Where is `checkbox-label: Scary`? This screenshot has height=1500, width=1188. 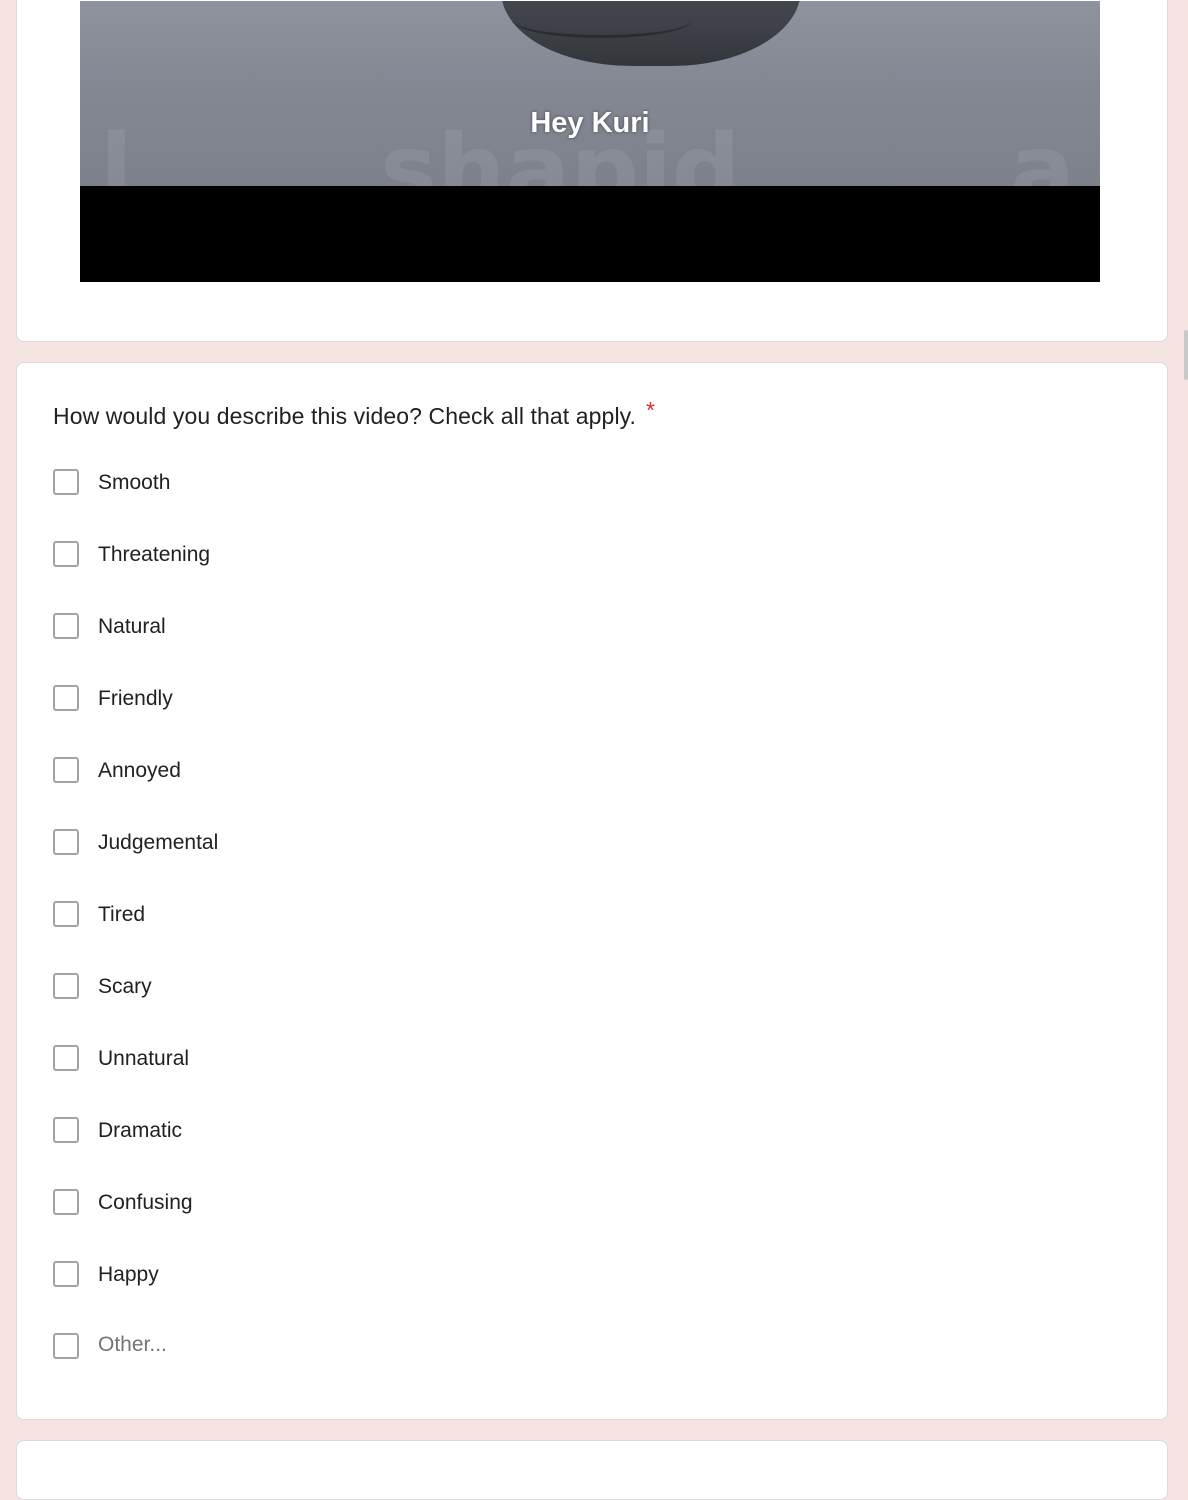
checkbox-label: Scary is located at coordinates (125, 987).